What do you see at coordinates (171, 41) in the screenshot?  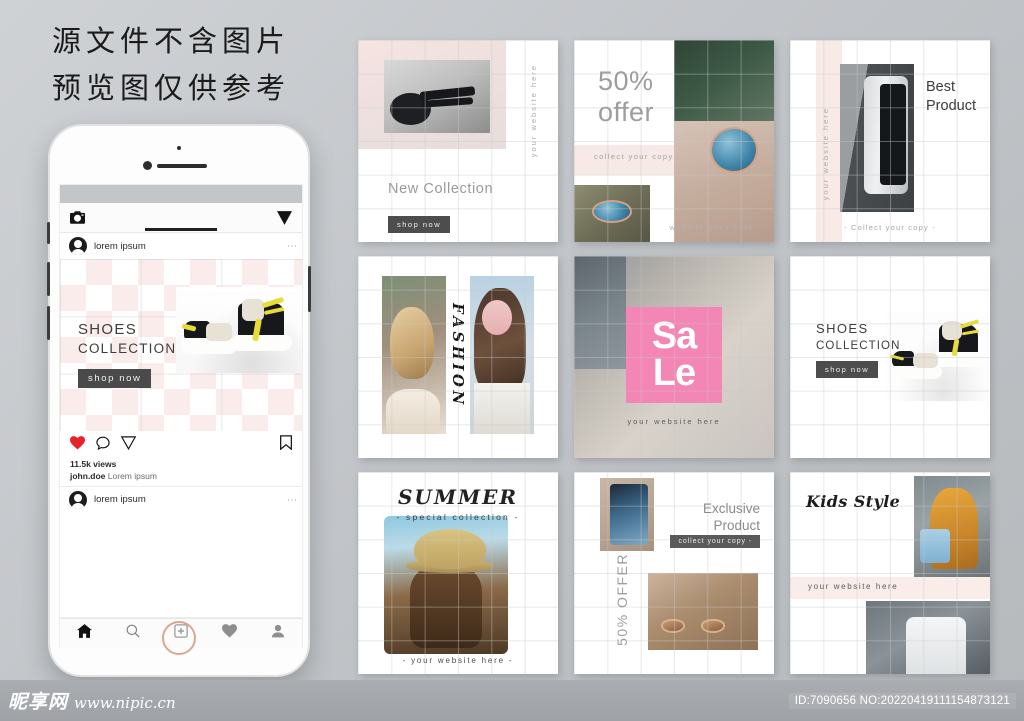 I see `annotation-line-1: 源文件不含图片` at bounding box center [171, 41].